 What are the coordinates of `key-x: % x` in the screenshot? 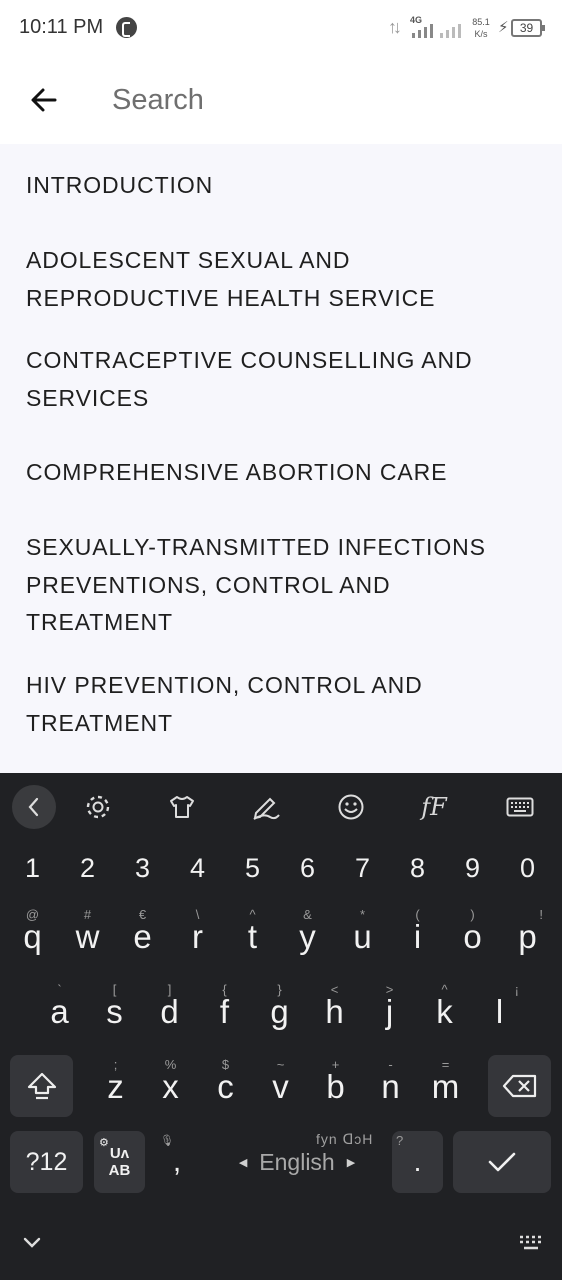 It's located at (170, 1087).